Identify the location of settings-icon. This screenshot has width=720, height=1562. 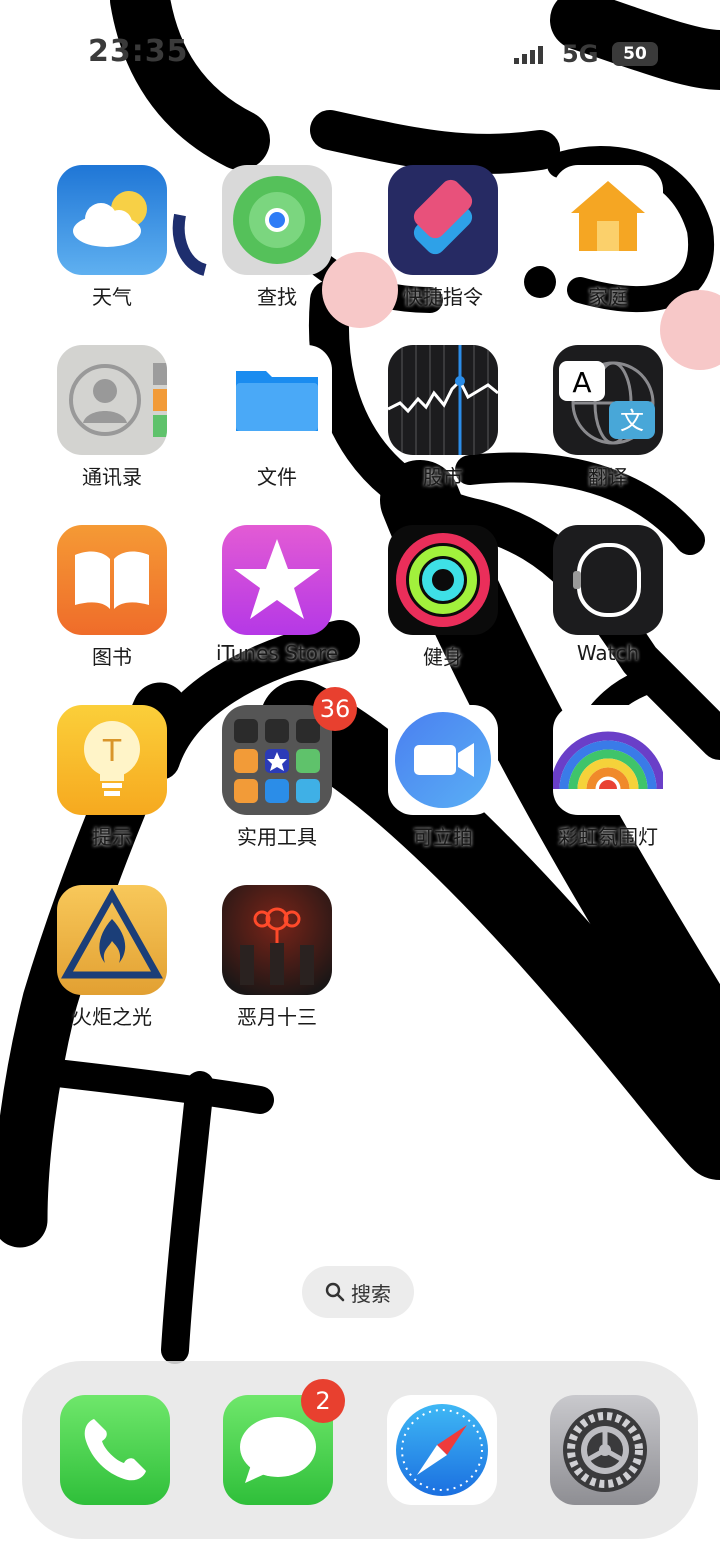
(605, 1450).